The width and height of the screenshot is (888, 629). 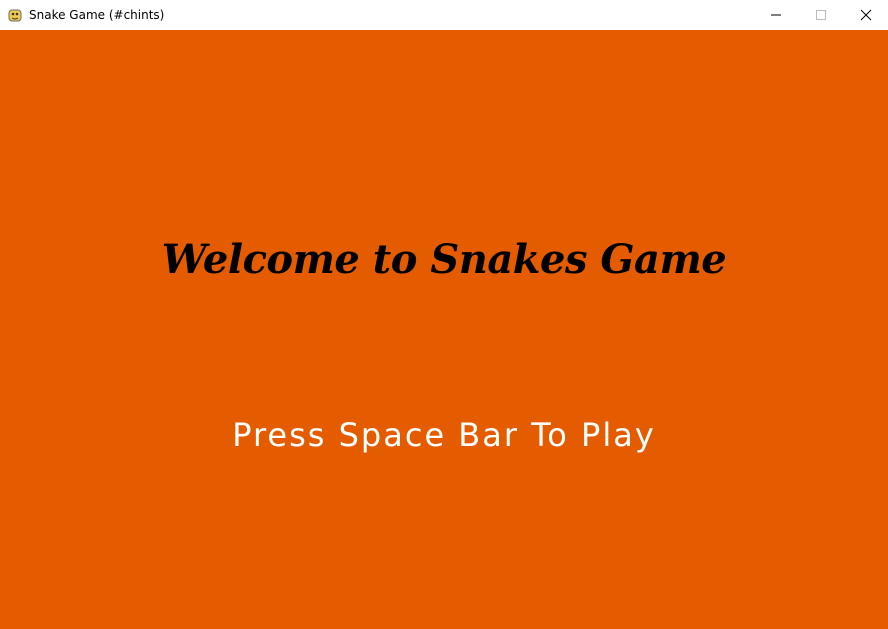 I want to click on minimize-icon, so click(x=775, y=15).